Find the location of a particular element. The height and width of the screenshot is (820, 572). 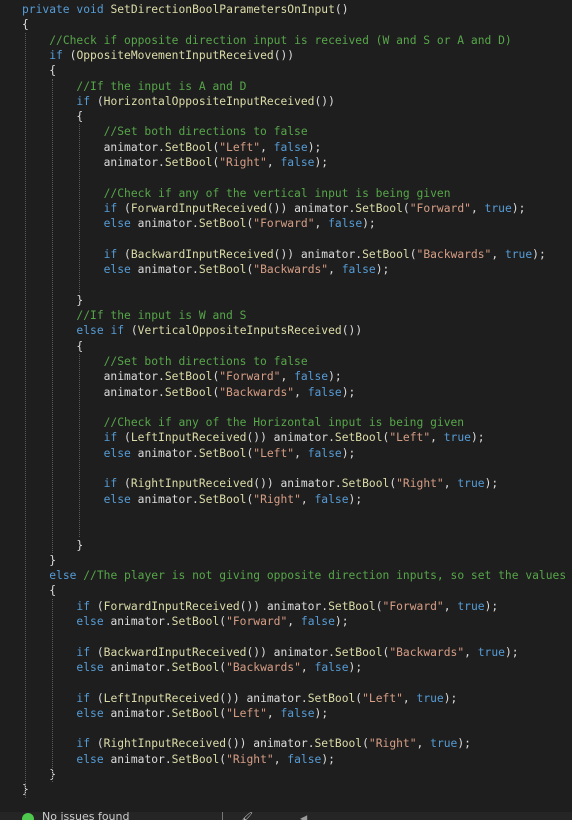

code-token: else is located at coordinates (90, 667).